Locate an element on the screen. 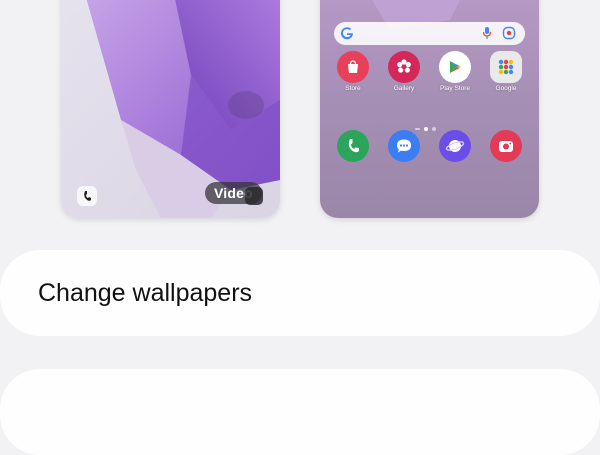 This screenshot has height=455, width=600. app-play-store: Play Store is located at coordinates (455, 71).